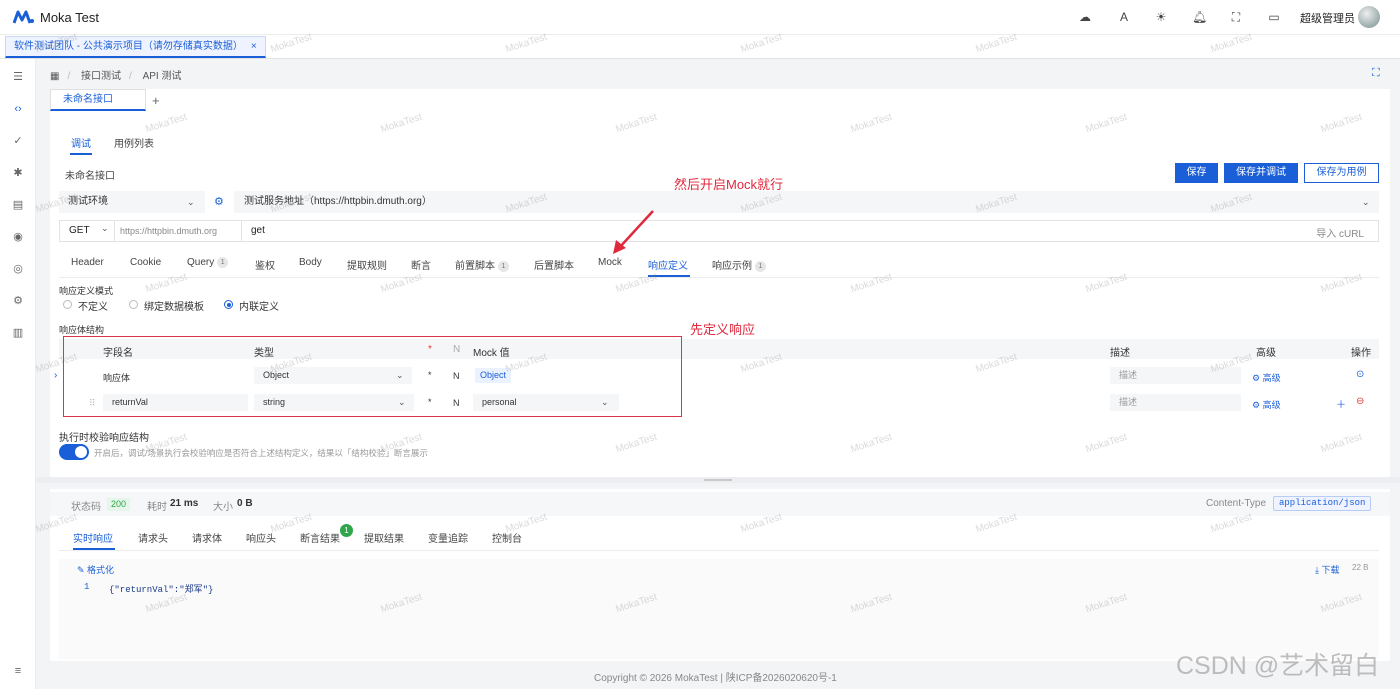 Image resolution: width=1400 pixels, height=689 pixels. What do you see at coordinates (86, 291) in the screenshot?
I see `mode-label: 响应定义模式` at bounding box center [86, 291].